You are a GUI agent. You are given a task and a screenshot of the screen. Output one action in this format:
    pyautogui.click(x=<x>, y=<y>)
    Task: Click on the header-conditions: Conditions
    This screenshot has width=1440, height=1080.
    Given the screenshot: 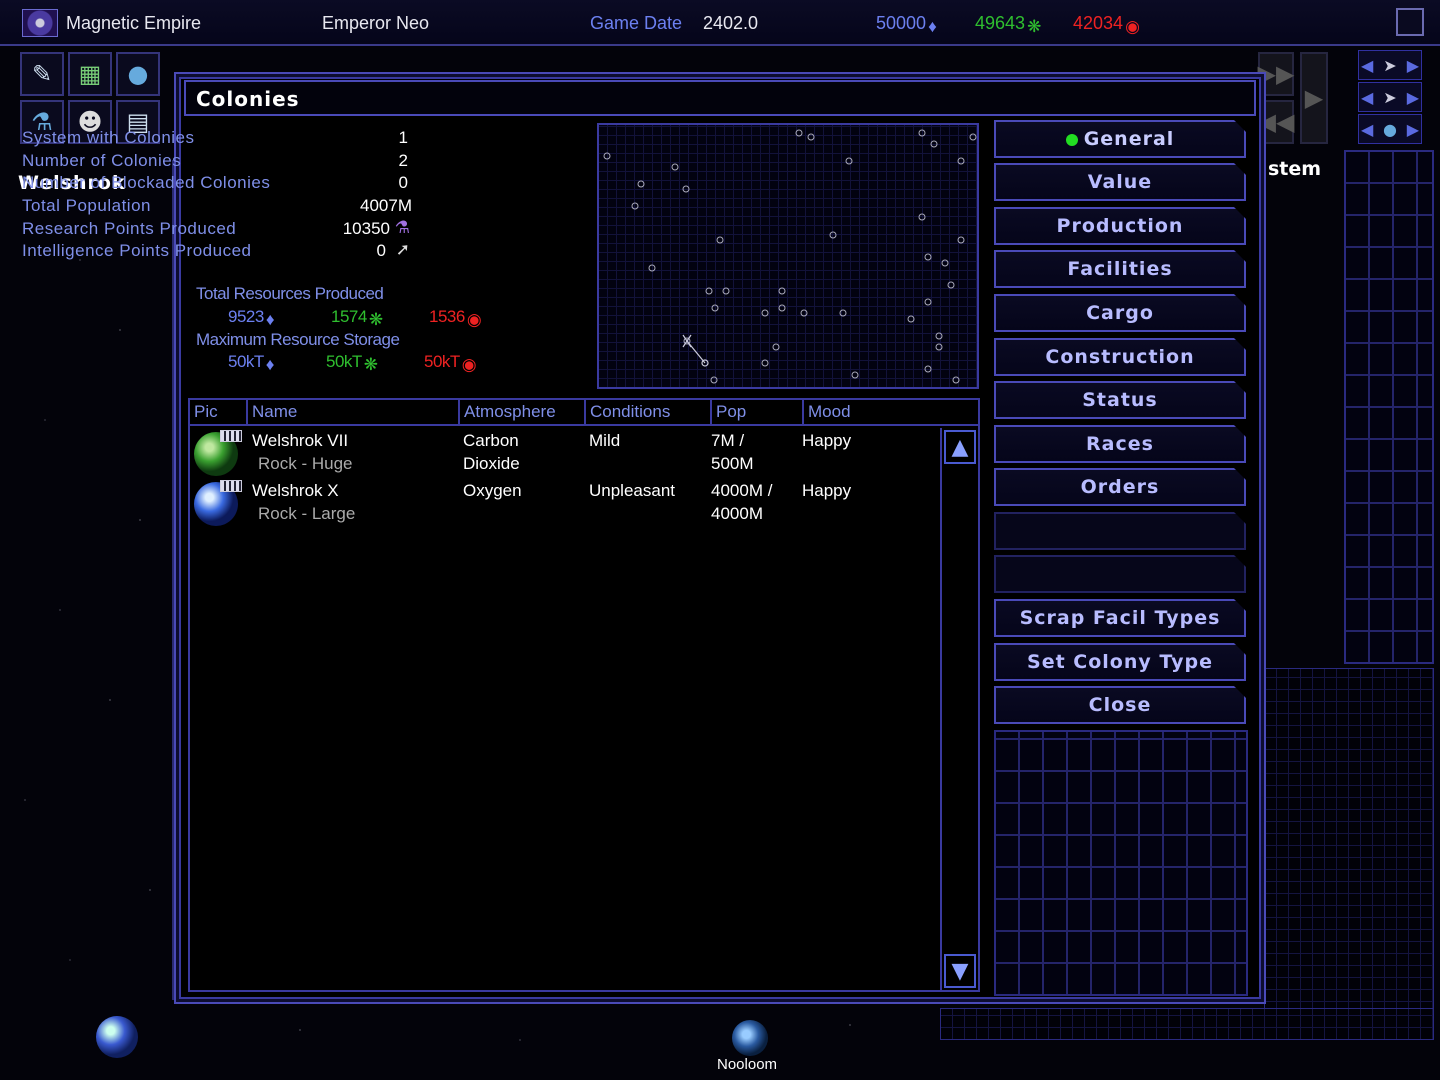 What is the action you would take?
    pyautogui.click(x=649, y=413)
    